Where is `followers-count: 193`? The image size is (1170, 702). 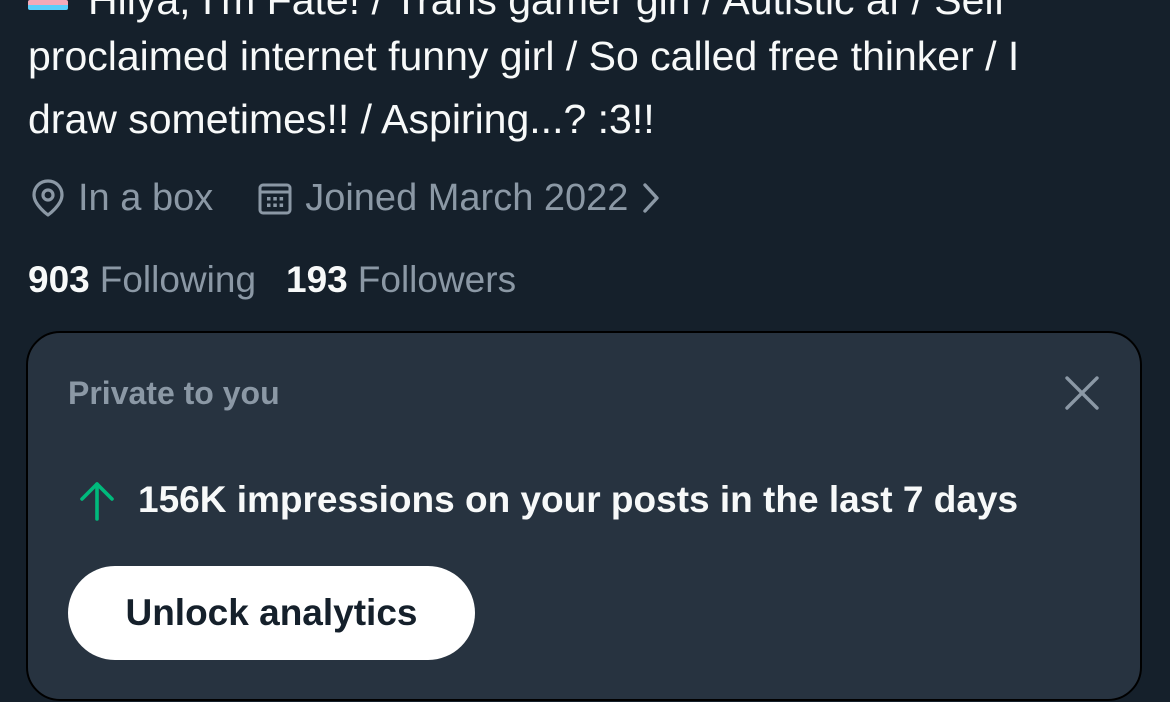
followers-count: 193 is located at coordinates (317, 279).